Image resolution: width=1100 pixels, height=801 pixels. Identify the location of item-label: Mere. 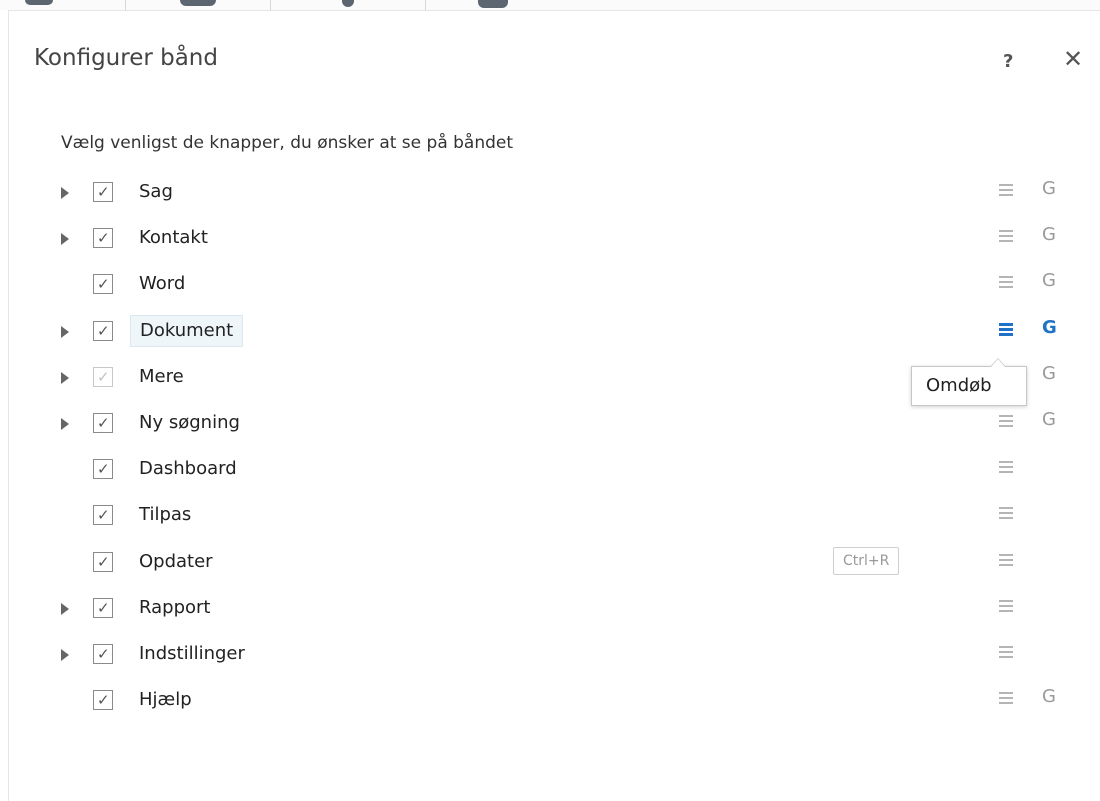
(161, 377).